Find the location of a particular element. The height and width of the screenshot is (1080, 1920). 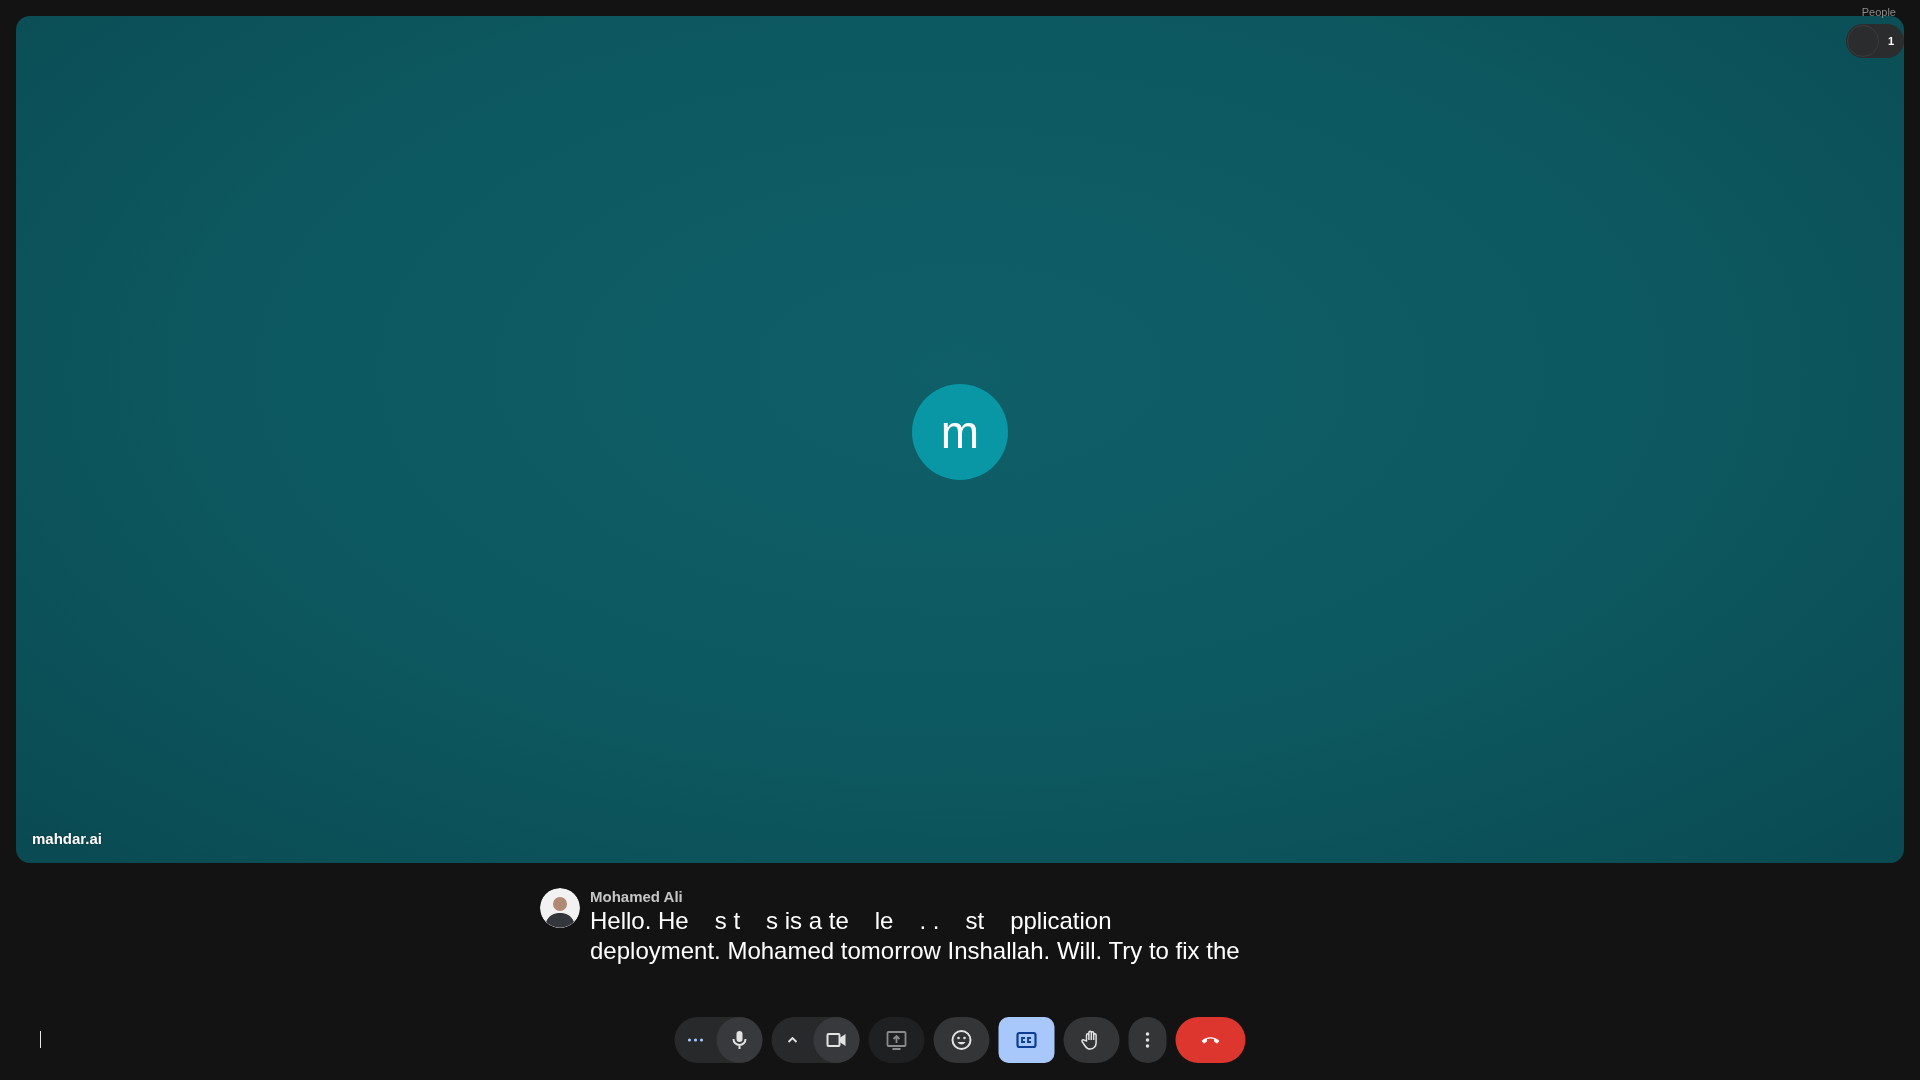

participant-avatar: m is located at coordinates (960, 431).